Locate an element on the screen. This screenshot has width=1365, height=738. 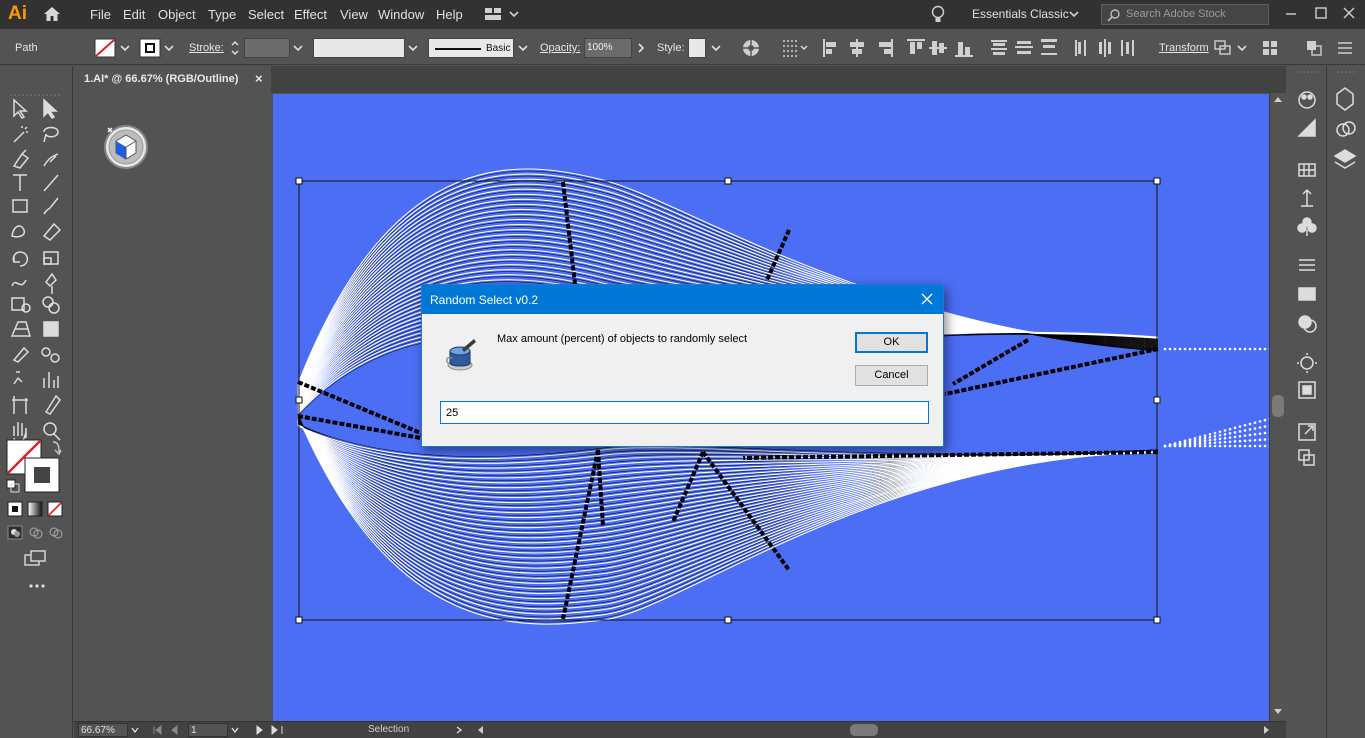
panel-icons is located at coordinates (1326, 276).